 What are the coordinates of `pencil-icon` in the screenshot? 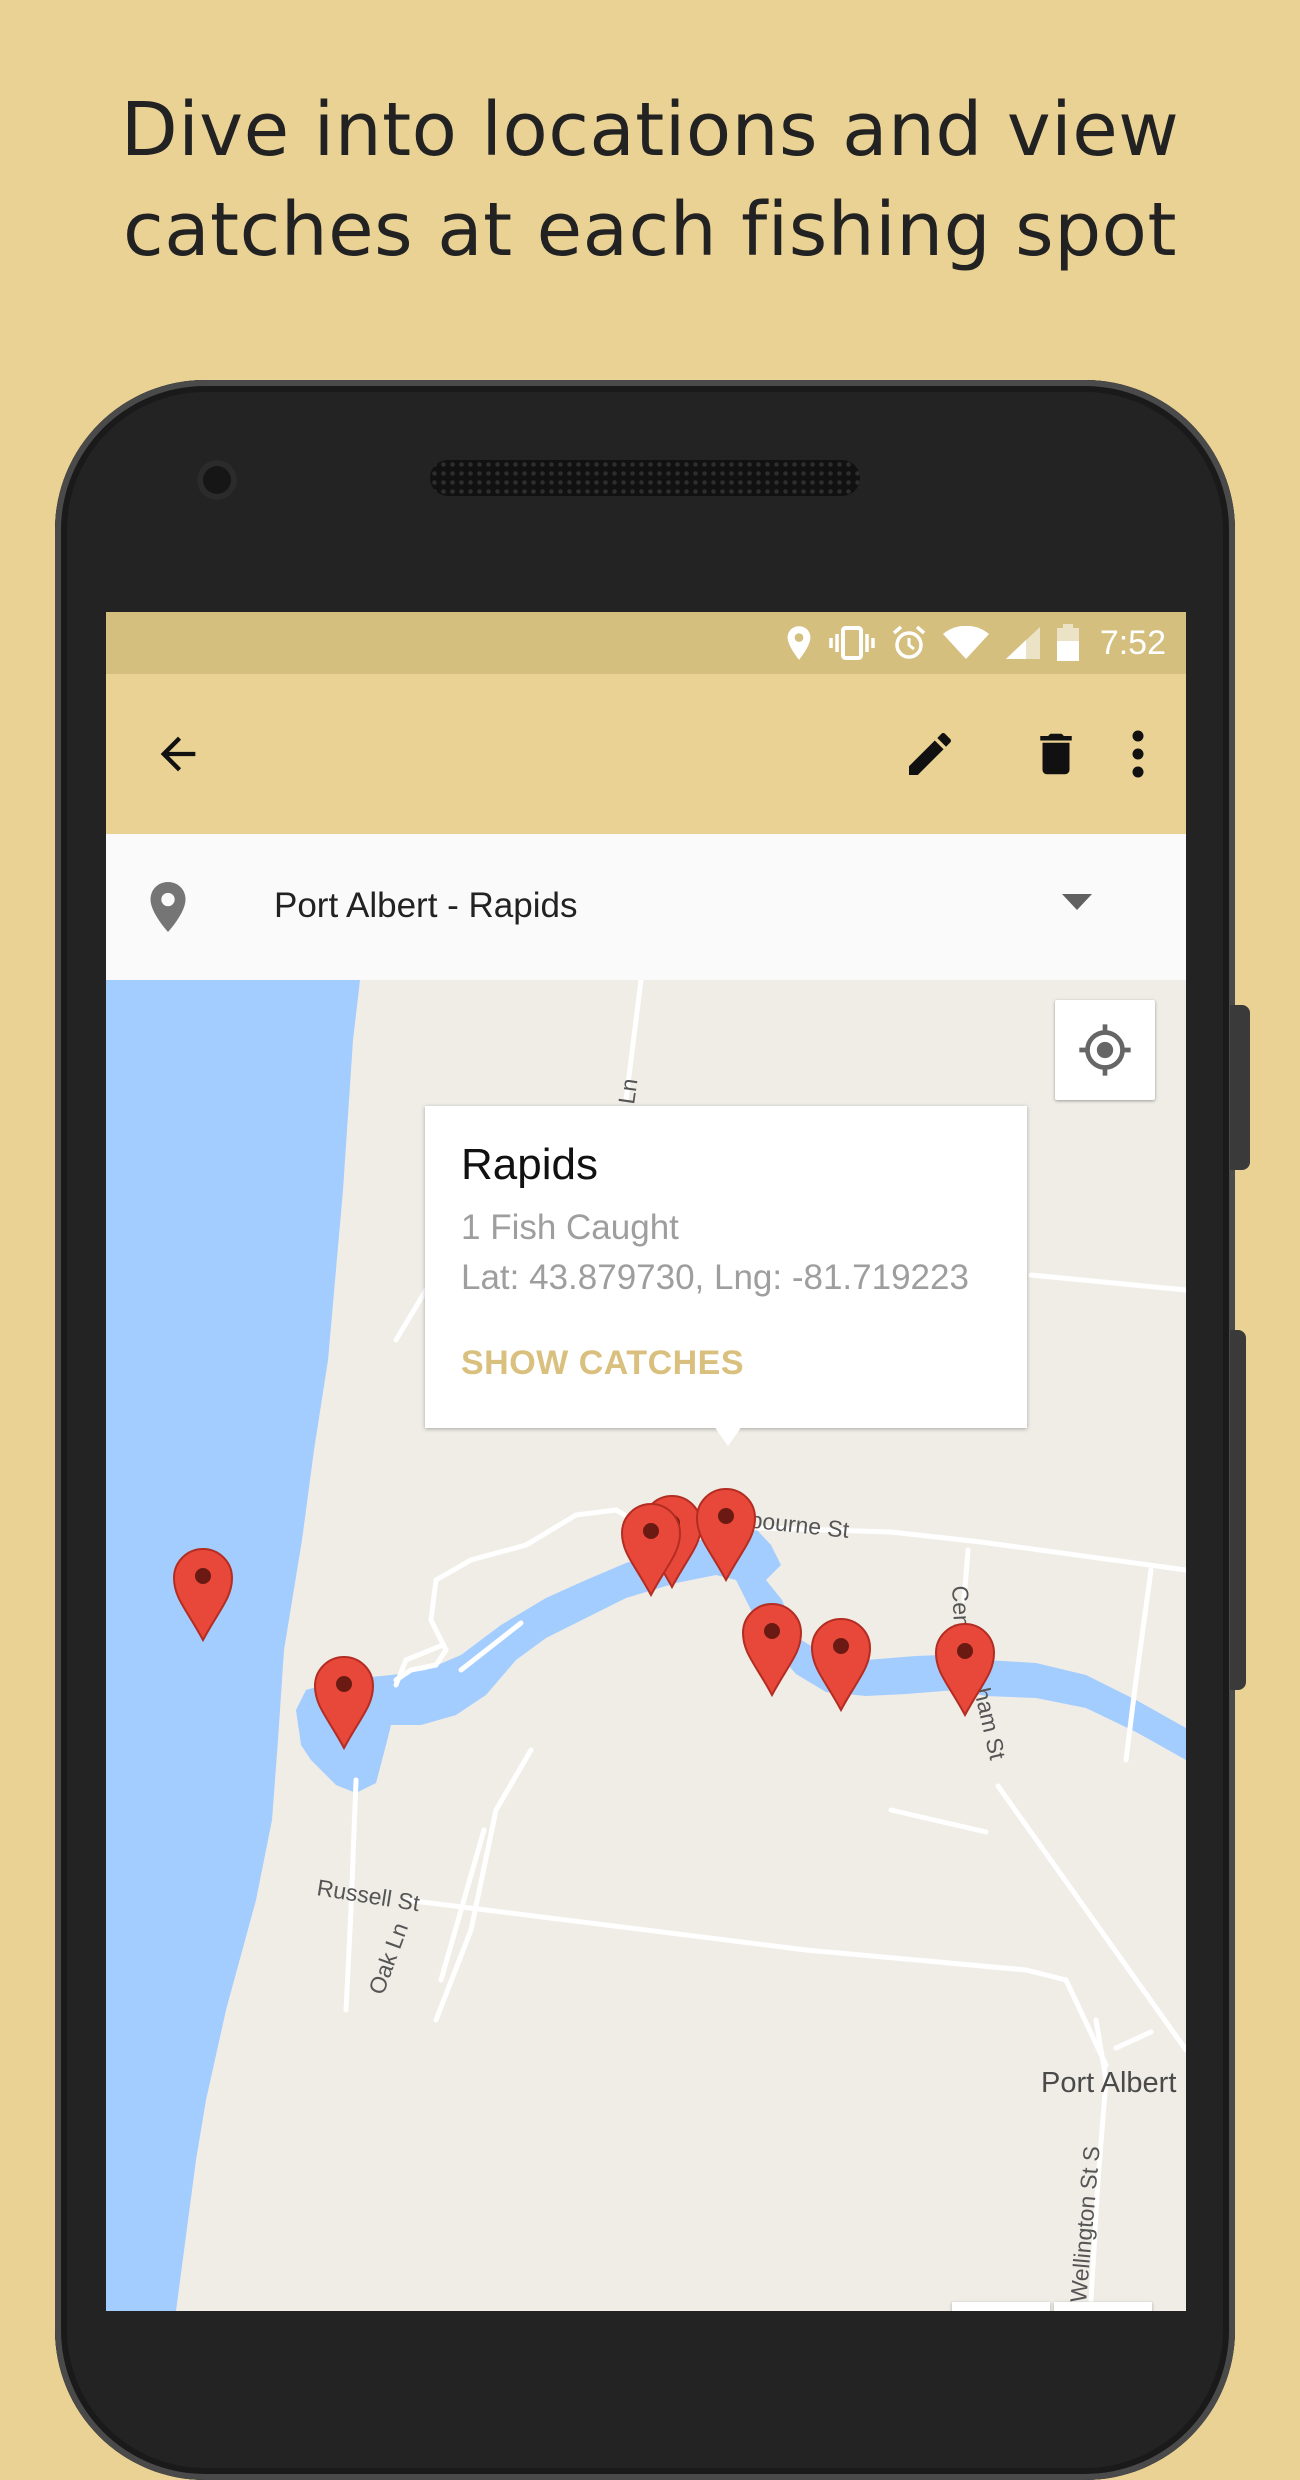 It's located at (930, 753).